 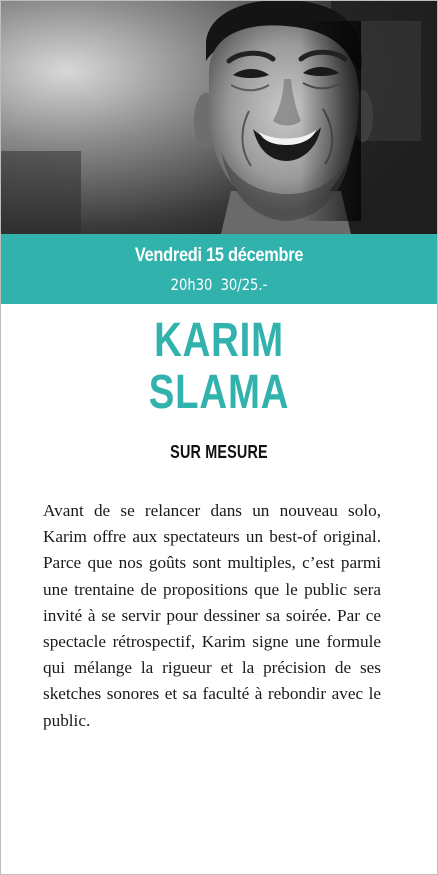 What do you see at coordinates (219, 255) in the screenshot?
I see `event-date: Vendredi 15 décembre` at bounding box center [219, 255].